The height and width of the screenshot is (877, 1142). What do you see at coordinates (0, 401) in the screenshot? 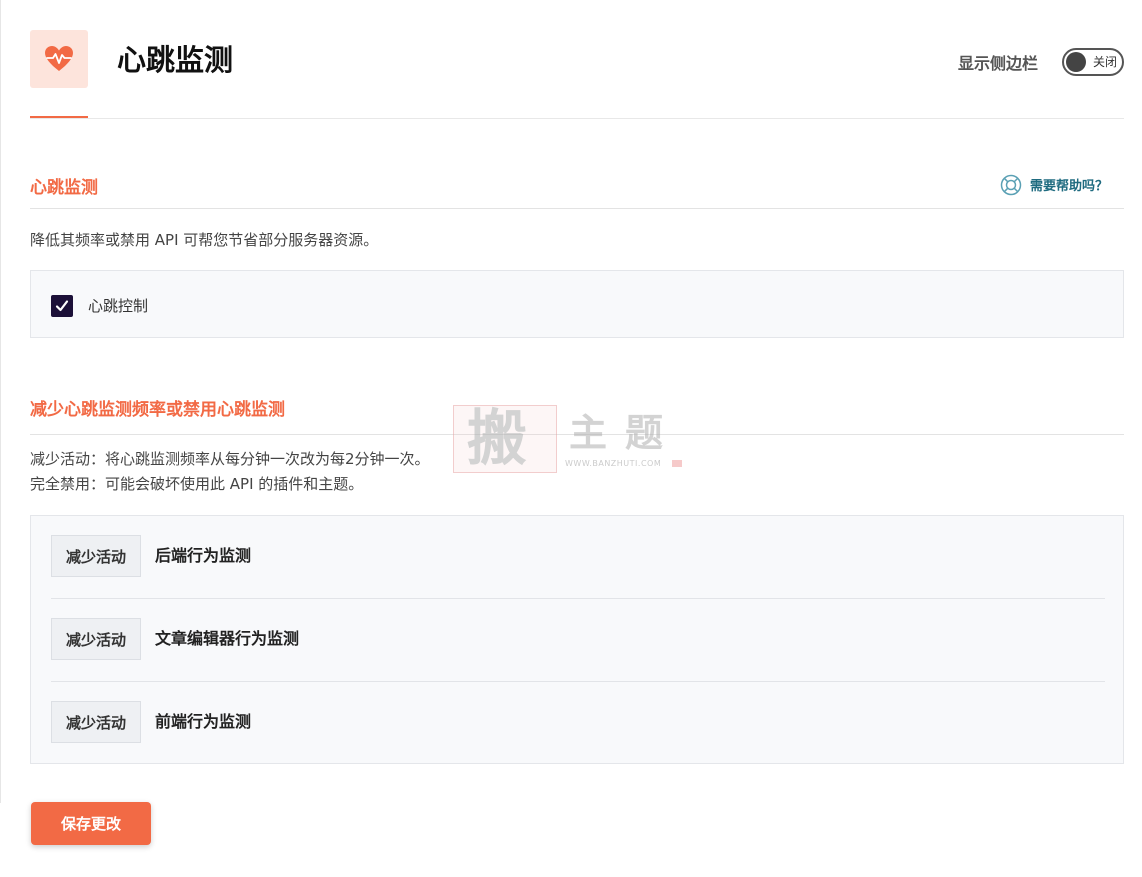
I see `left-border` at bounding box center [0, 401].